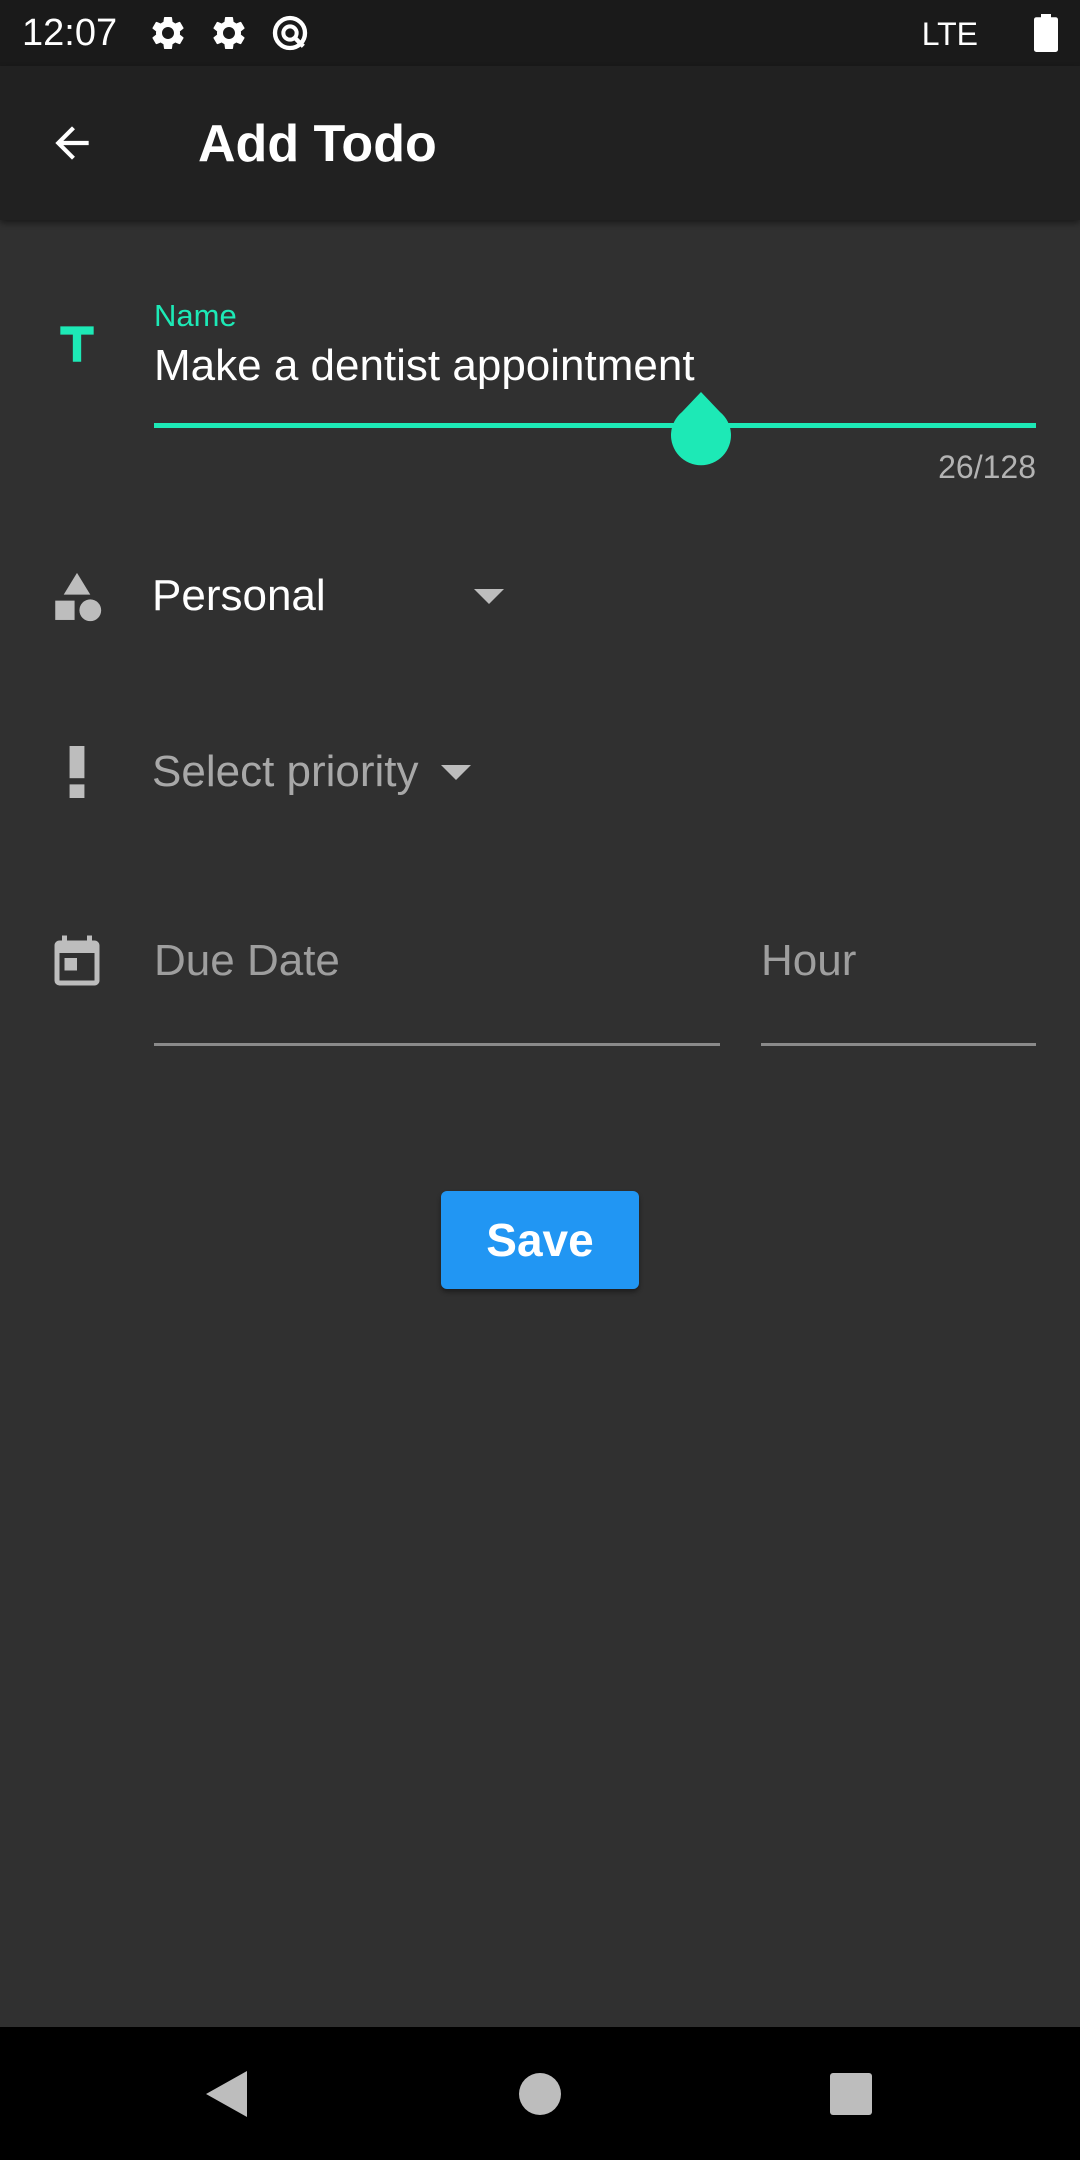  I want to click on app-bar: Add Todo, so click(540, 143).